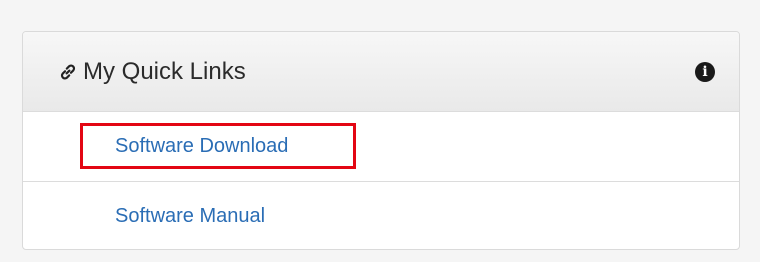 The height and width of the screenshot is (262, 760). What do you see at coordinates (201, 146) in the screenshot?
I see `link-label: Software Download` at bounding box center [201, 146].